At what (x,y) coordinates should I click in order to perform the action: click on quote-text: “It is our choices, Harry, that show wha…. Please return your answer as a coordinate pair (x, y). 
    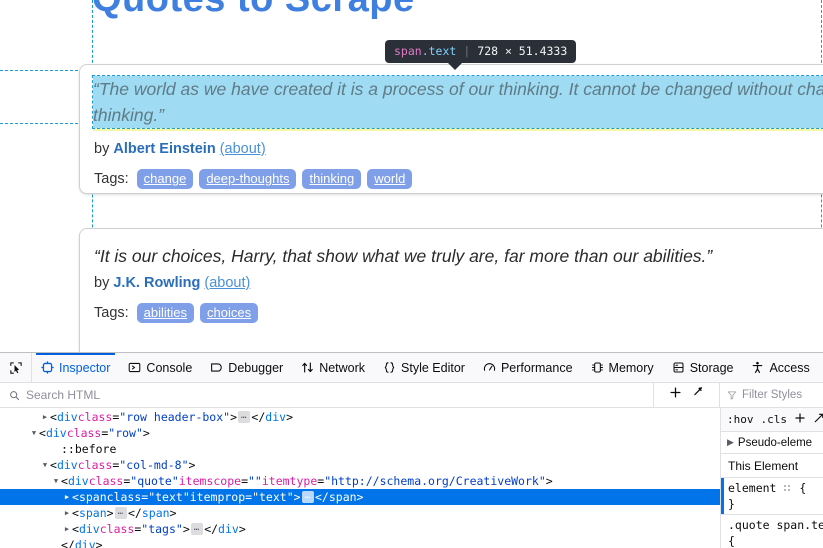
    Looking at the image, I should click on (458, 256).